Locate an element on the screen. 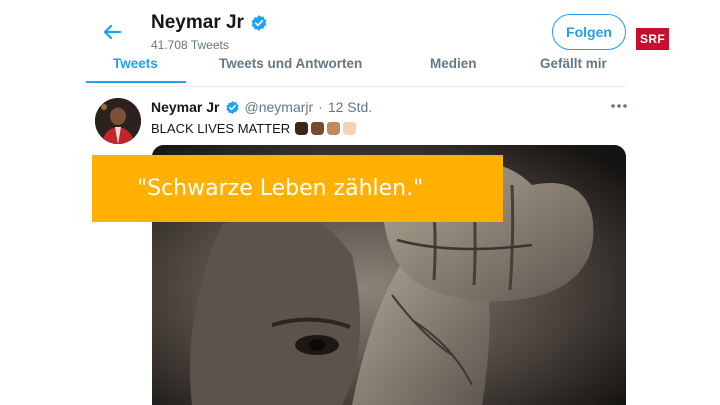 This screenshot has width=720, height=405. tweet-count: 41.708 Tweets is located at coordinates (190, 45).